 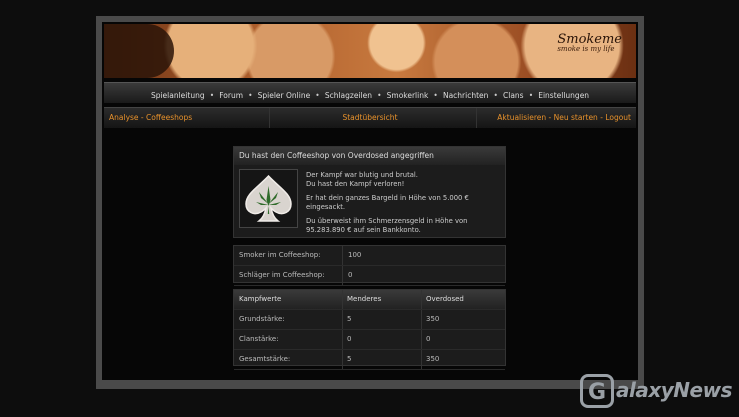 I want to click on header-kampfwerte: Kampfwerte, so click(x=260, y=299).